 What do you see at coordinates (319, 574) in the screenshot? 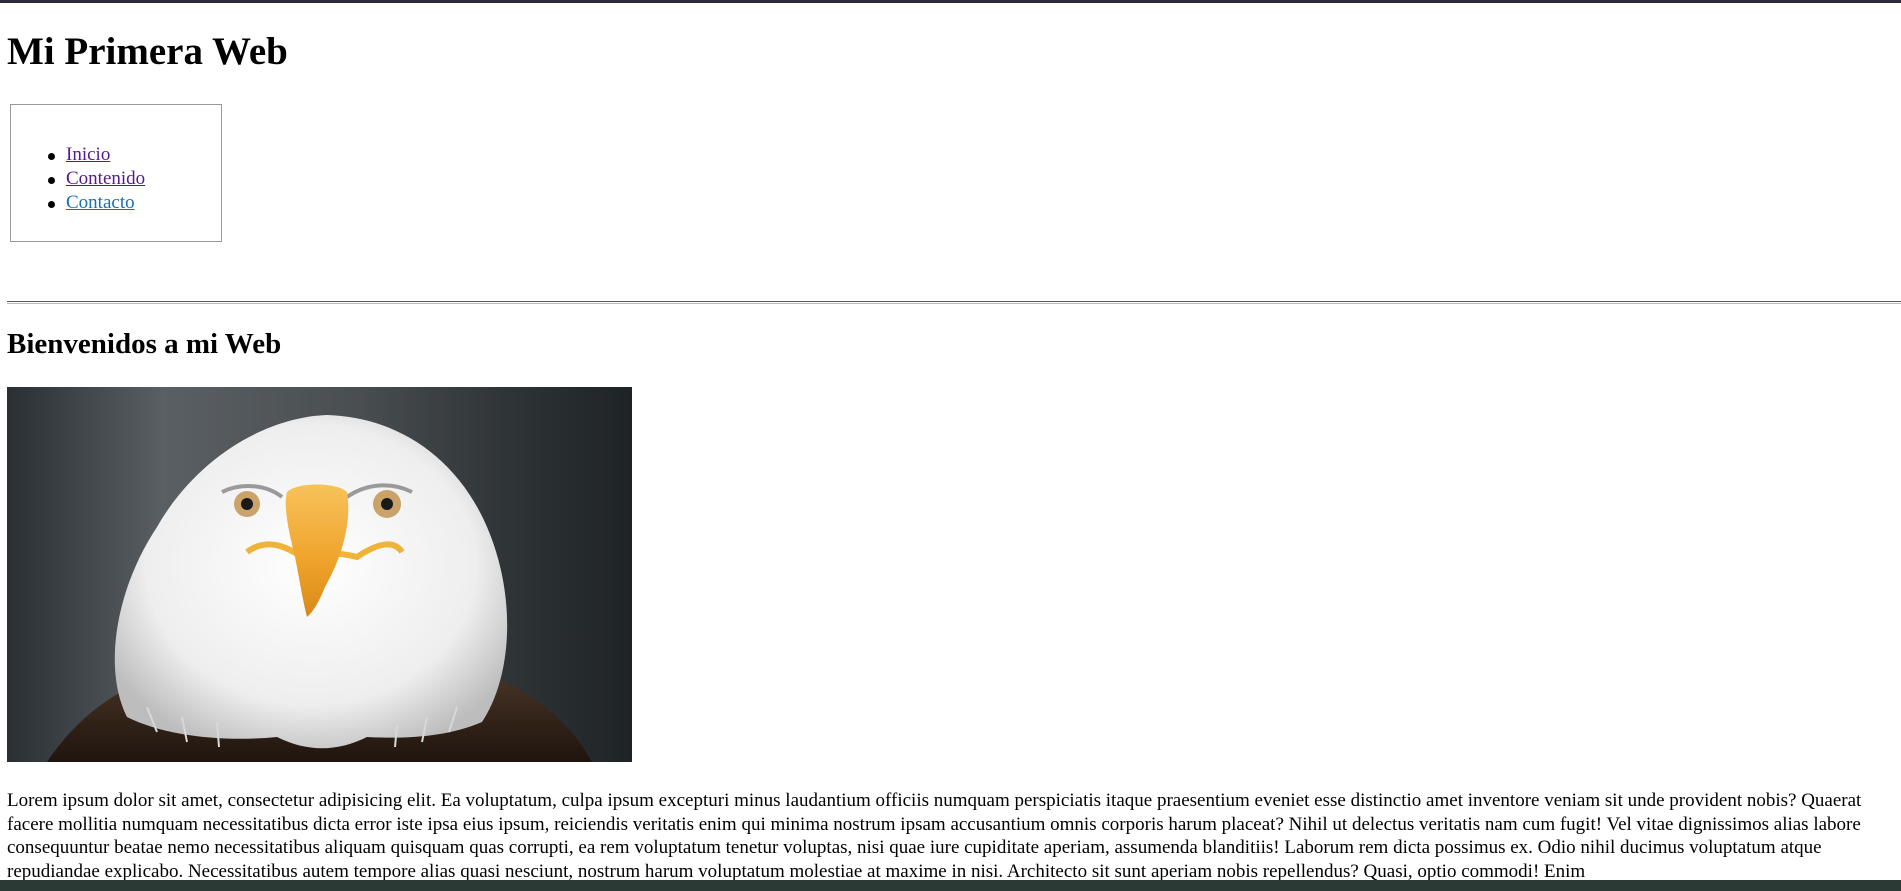
I see `eagle-image` at bounding box center [319, 574].